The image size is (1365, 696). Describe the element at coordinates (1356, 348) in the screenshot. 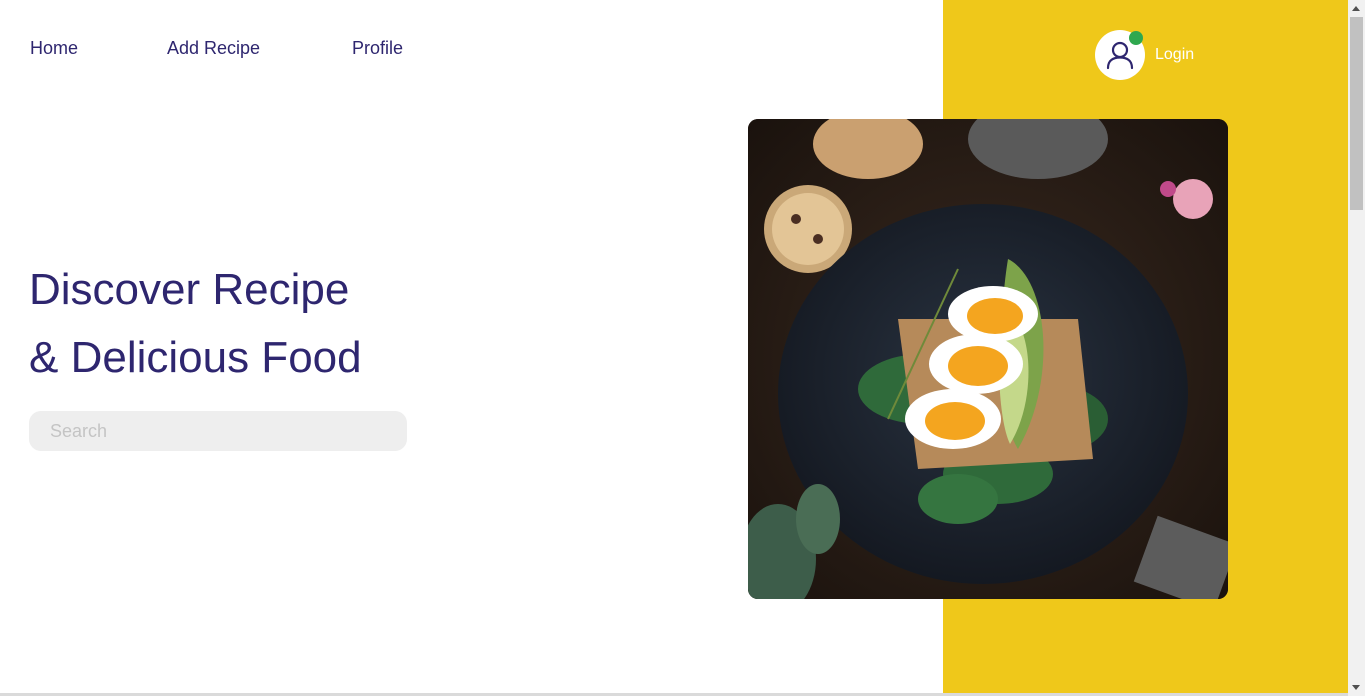

I see `vertical-scrollbar` at that location.